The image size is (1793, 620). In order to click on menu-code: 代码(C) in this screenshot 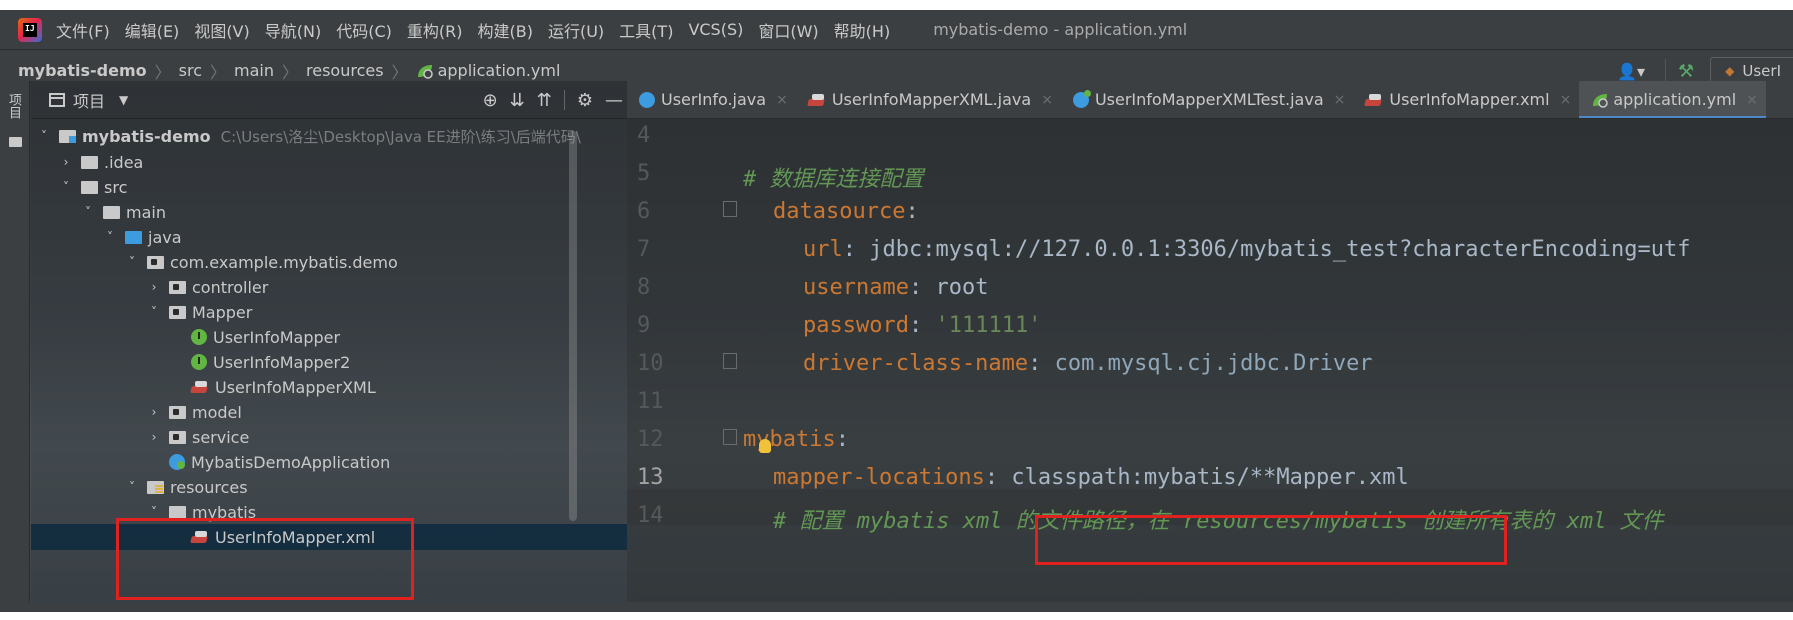, I will do `click(364, 30)`.